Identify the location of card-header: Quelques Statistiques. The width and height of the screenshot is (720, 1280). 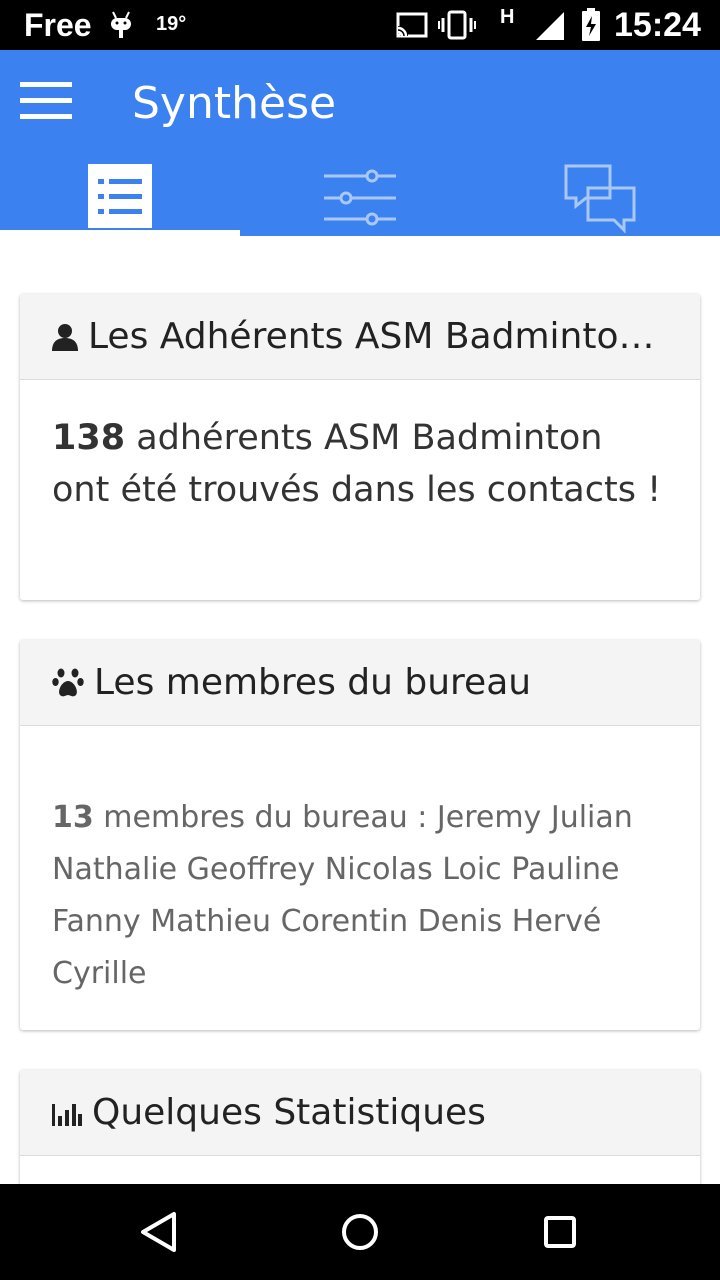
(360, 1113).